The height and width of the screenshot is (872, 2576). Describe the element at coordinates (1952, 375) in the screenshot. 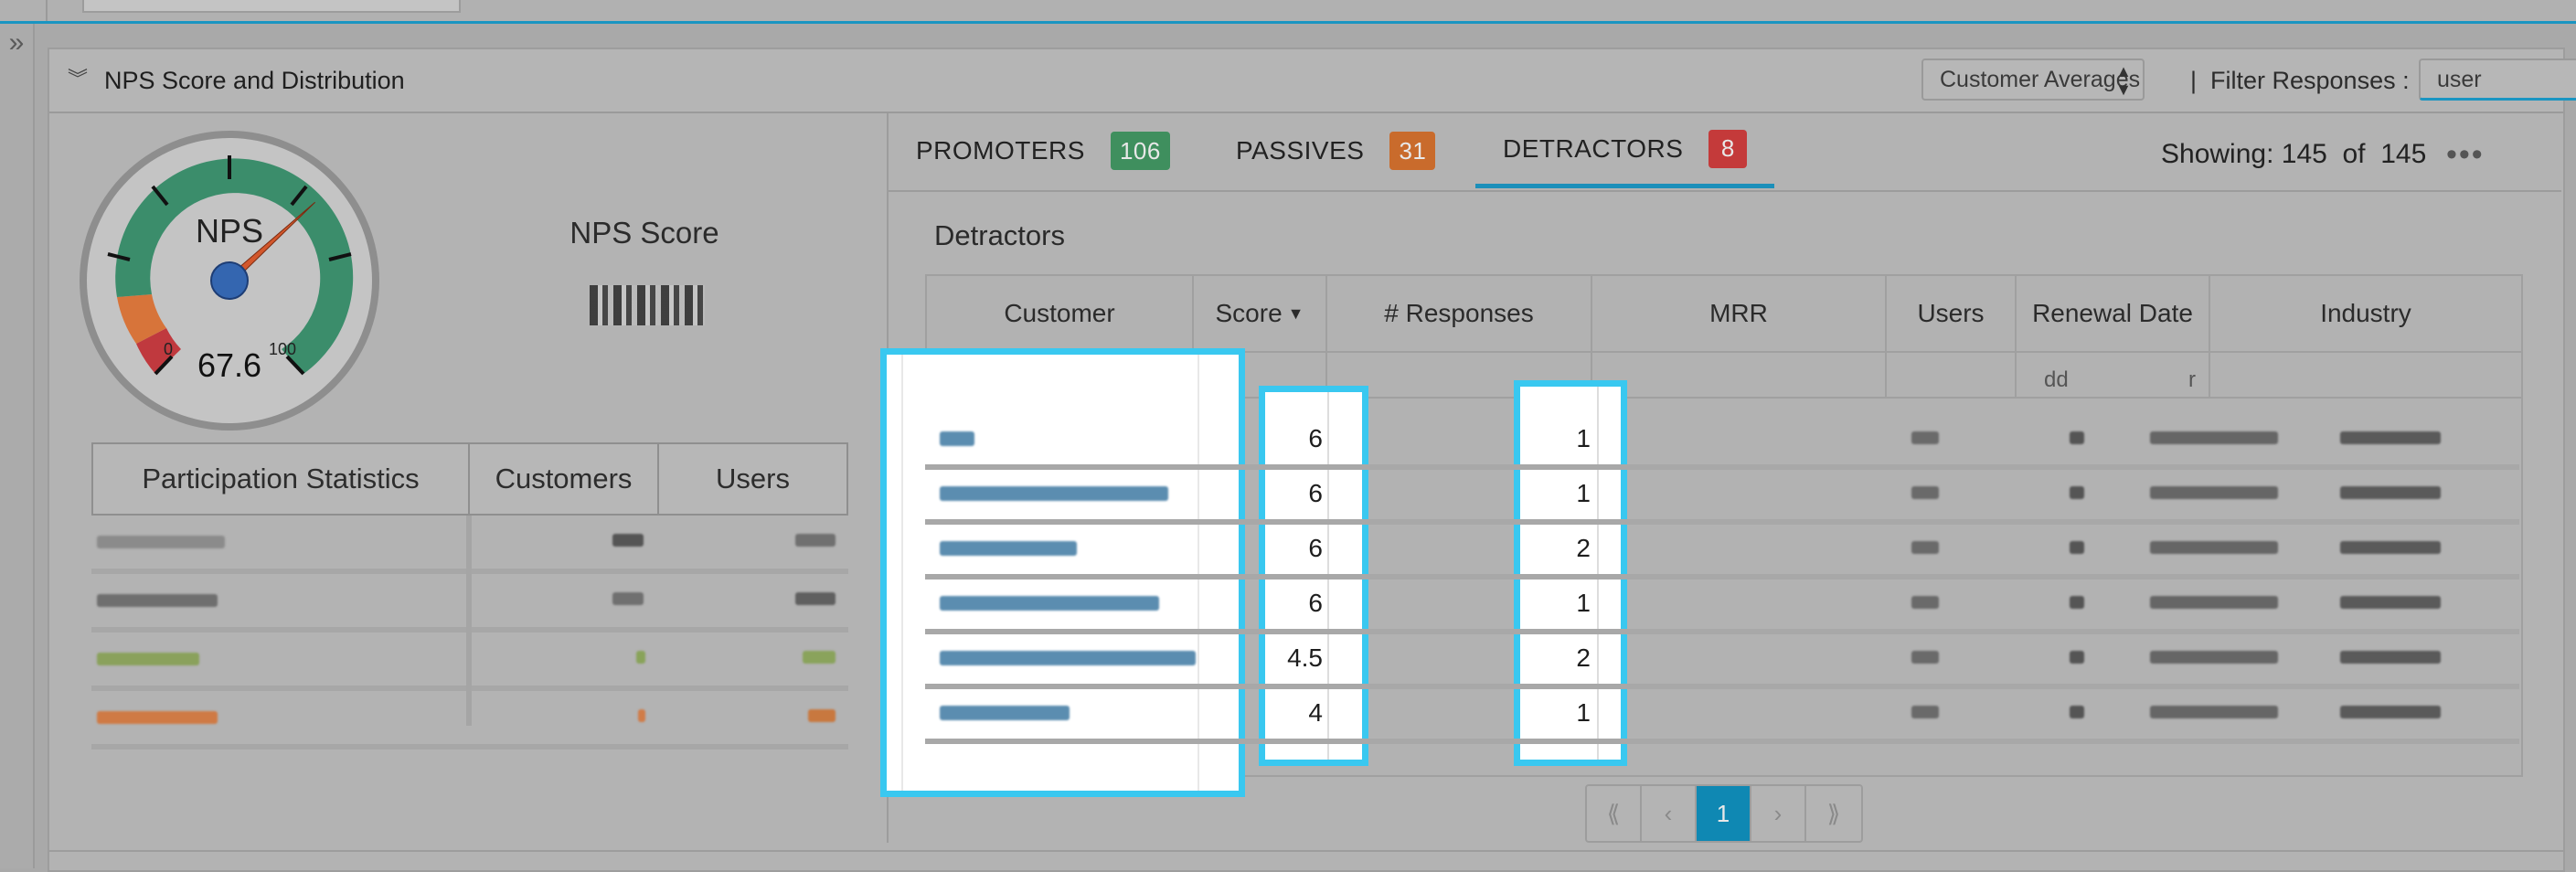

I see `filter-users` at that location.